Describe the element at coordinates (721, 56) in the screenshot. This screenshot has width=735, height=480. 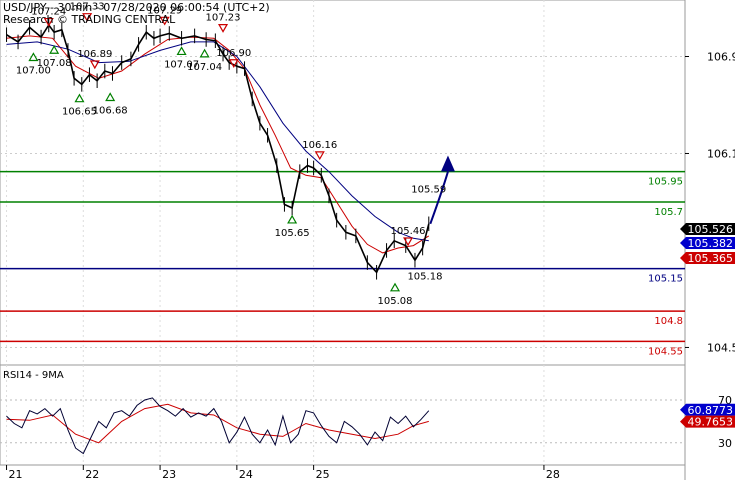
I see `price-tick-label: 106.9` at that location.